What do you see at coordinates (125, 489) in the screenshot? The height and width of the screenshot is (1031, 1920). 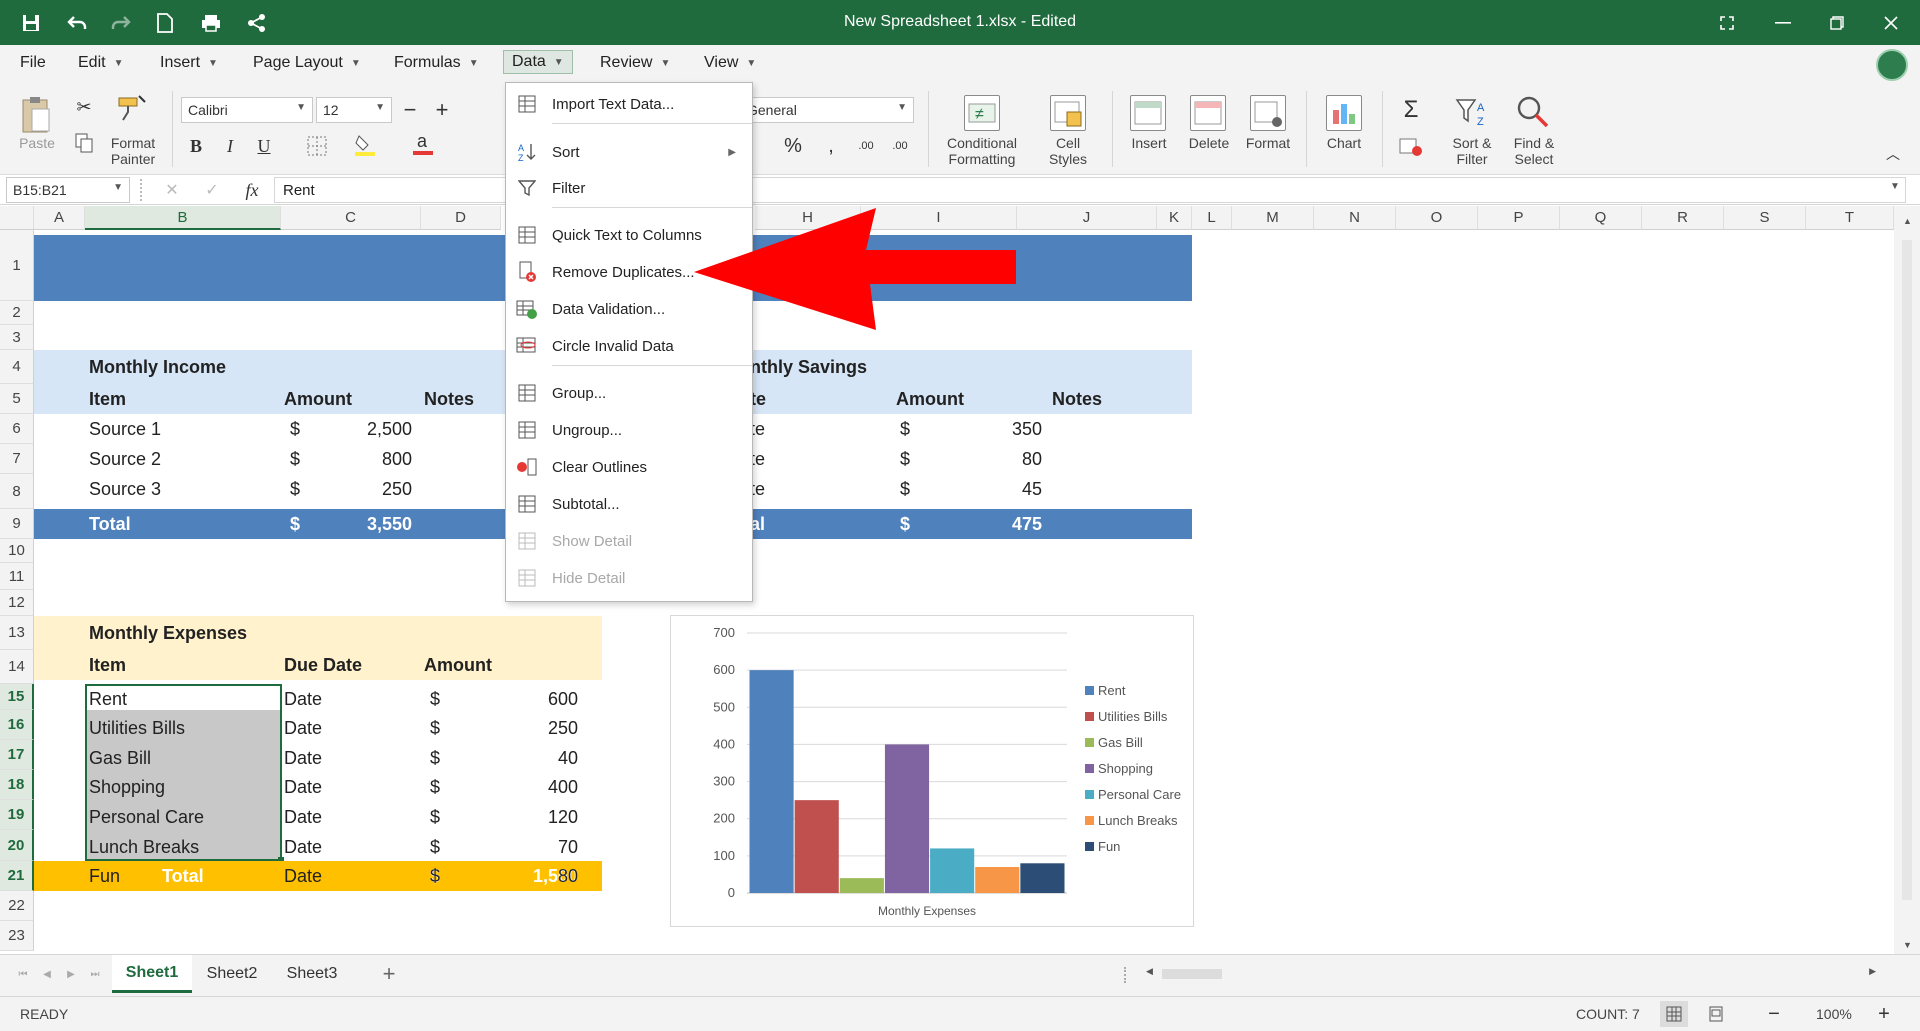 I see `income-item: Source 3` at bounding box center [125, 489].